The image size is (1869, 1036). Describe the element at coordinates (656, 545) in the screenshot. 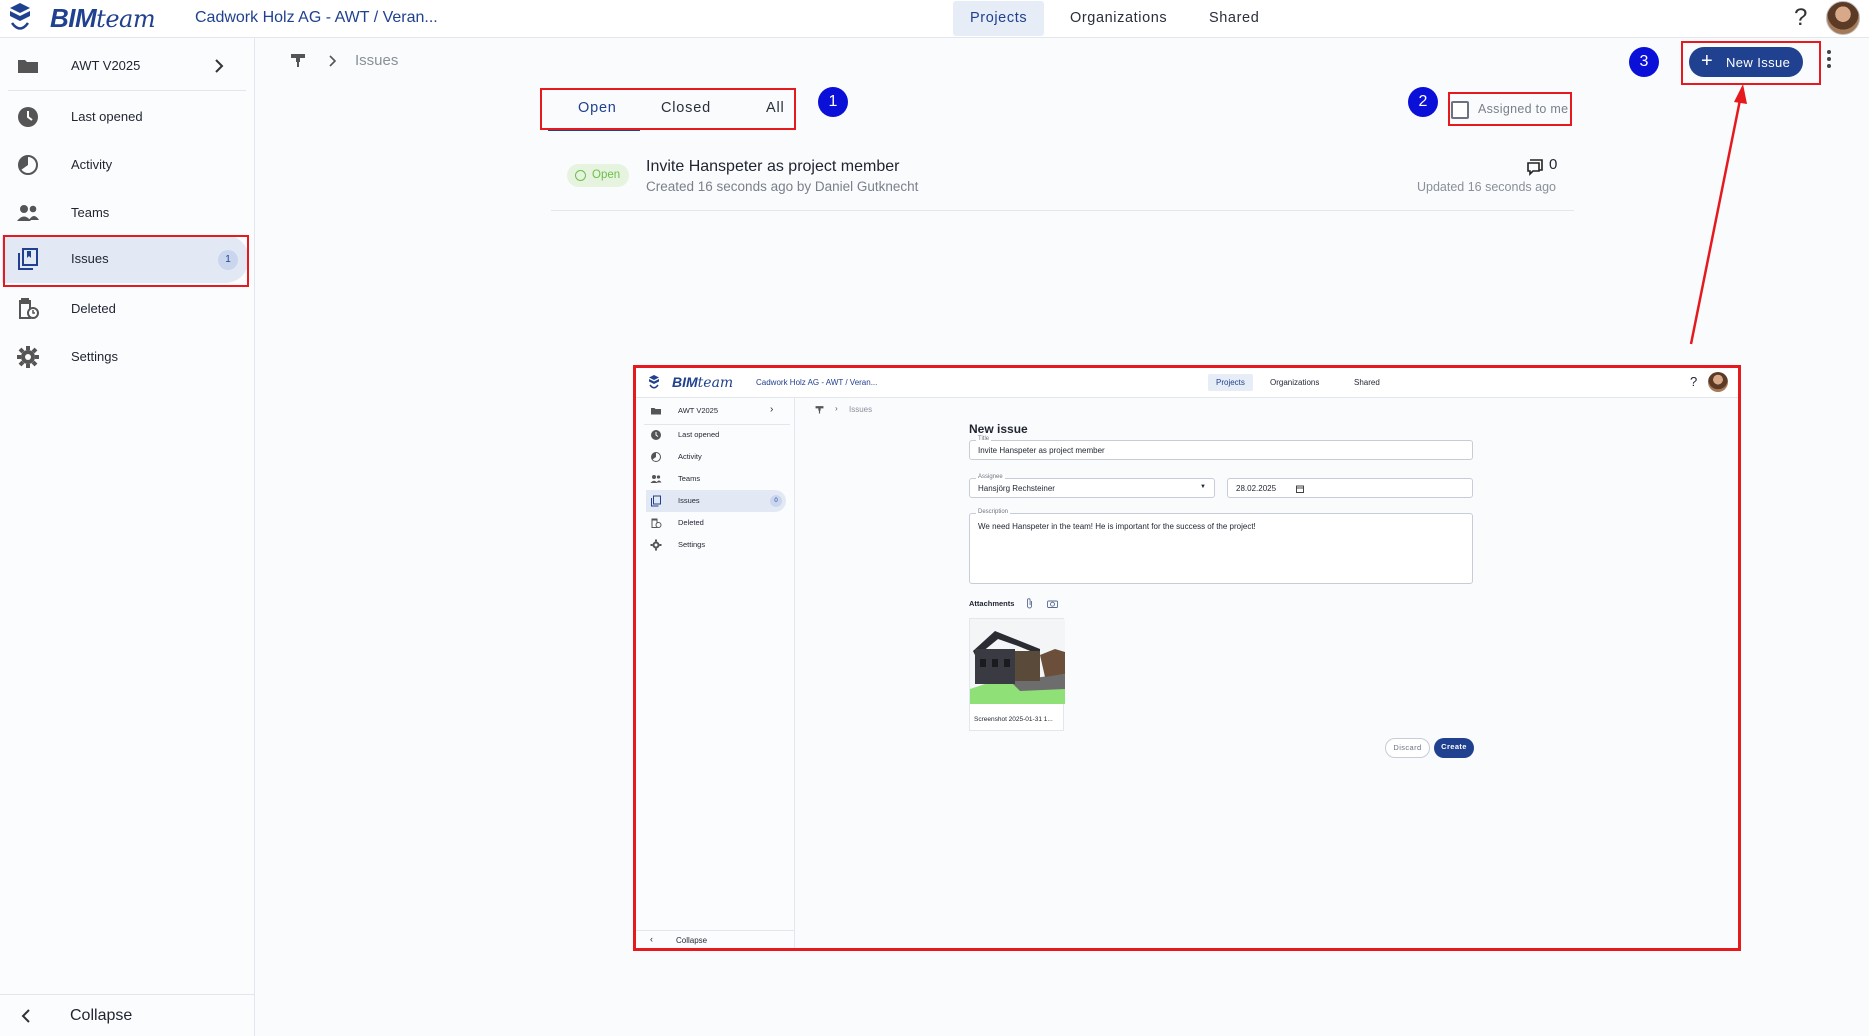

I see `preview-gear-icon` at that location.